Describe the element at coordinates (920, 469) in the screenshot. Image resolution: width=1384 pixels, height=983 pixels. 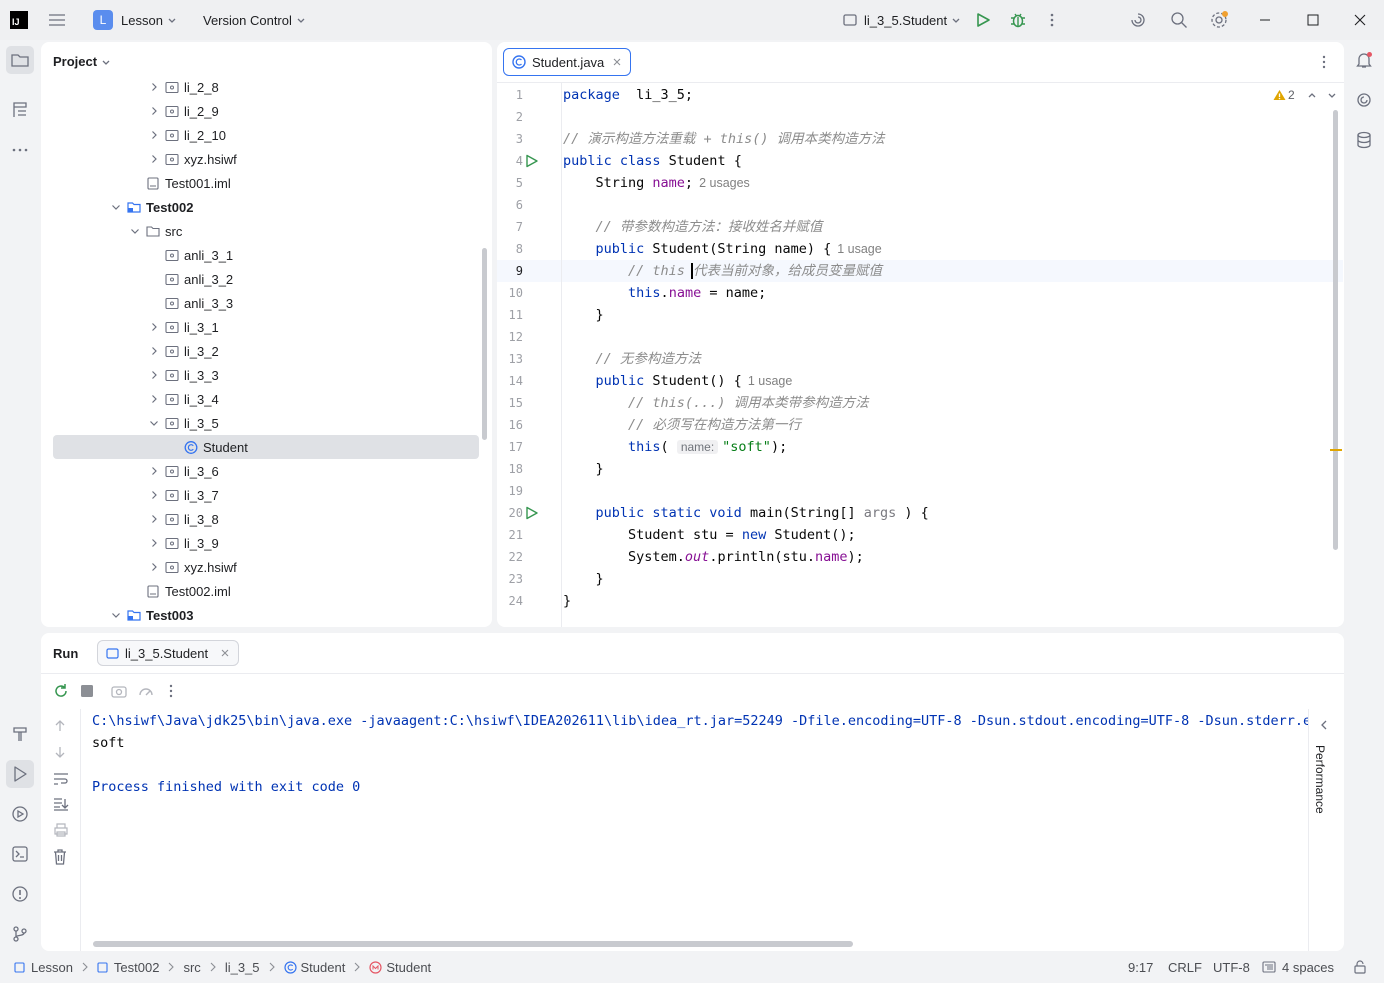
I see `code-line: 18 }` at that location.